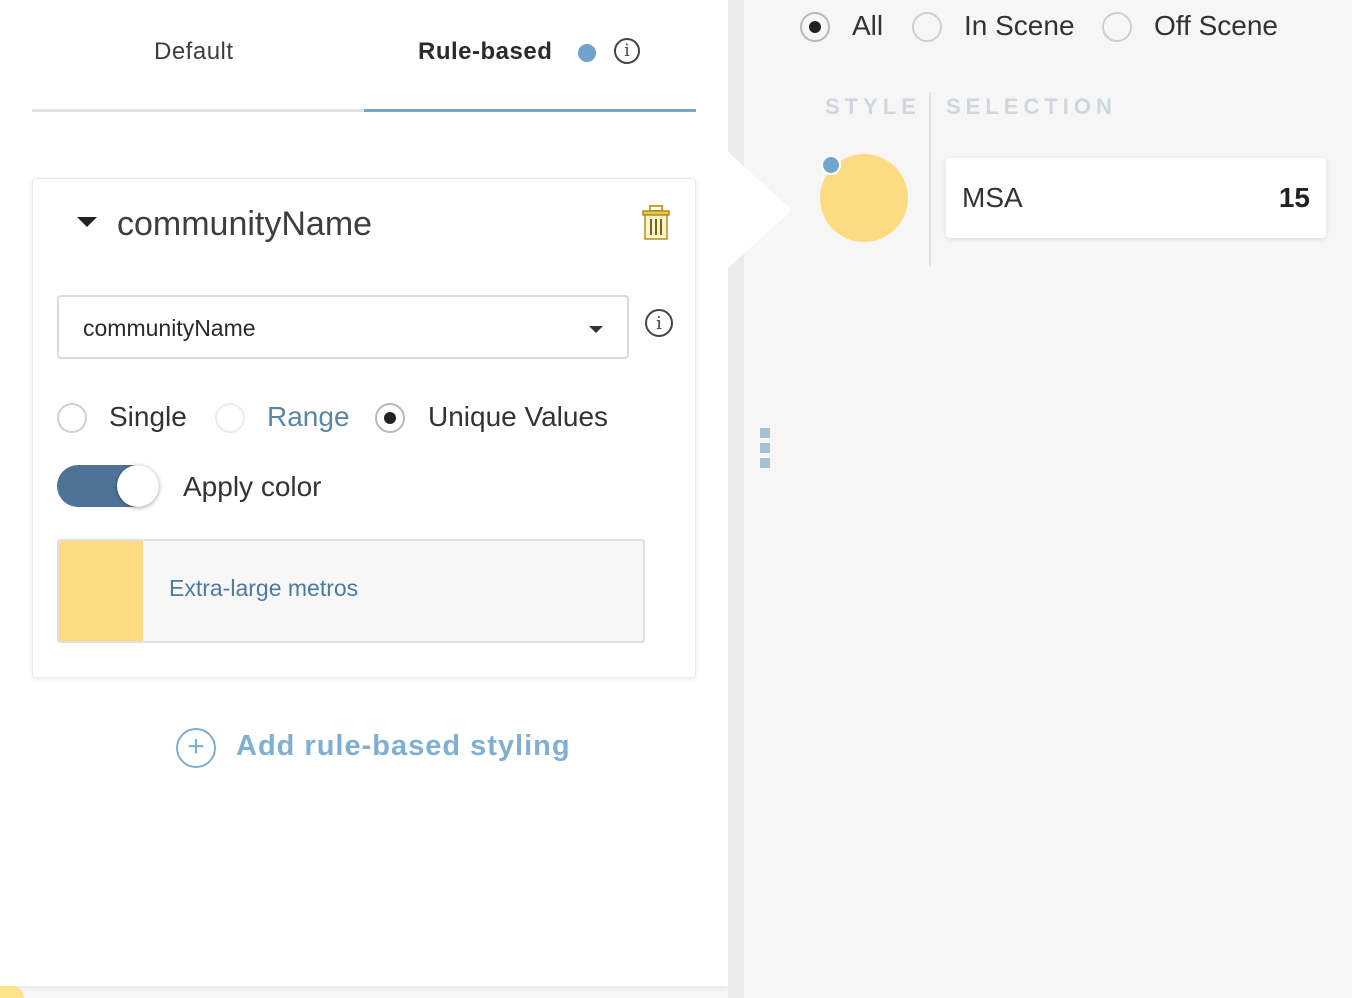 The width and height of the screenshot is (1352, 998). Describe the element at coordinates (659, 323) in the screenshot. I see `field-info-icon: i` at that location.